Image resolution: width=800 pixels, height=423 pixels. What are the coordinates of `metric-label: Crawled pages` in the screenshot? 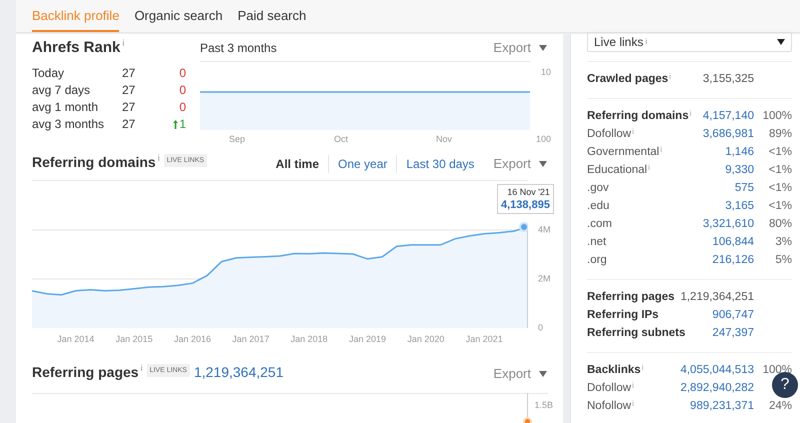 It's located at (627, 80).